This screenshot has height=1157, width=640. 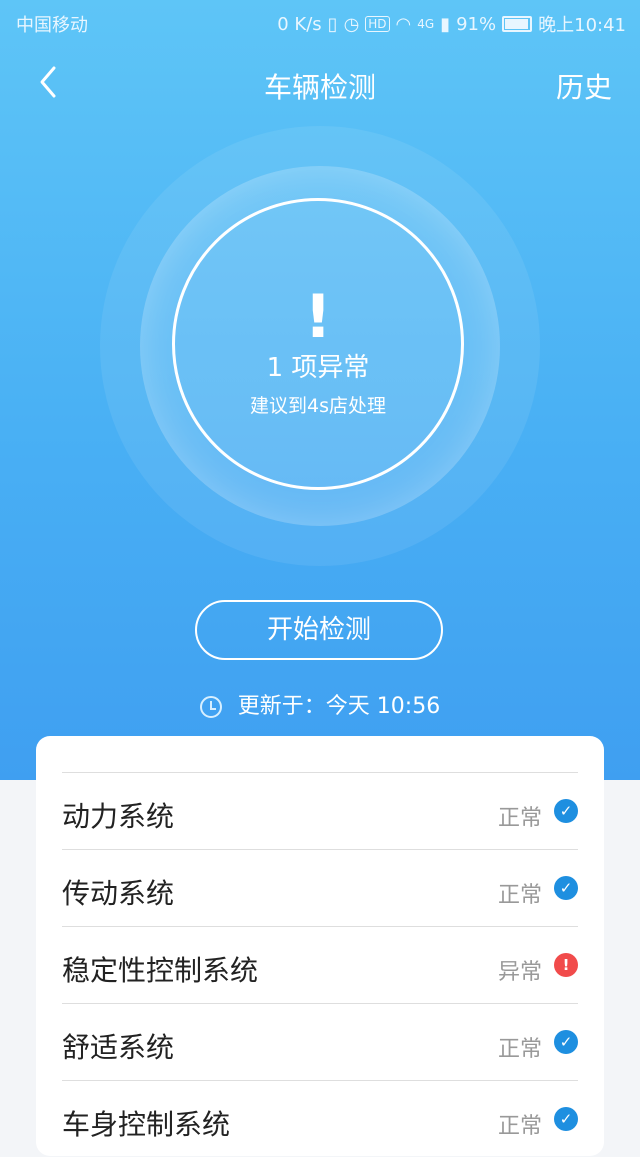 What do you see at coordinates (584, 86) in the screenshot?
I see `history-button: 历史` at bounding box center [584, 86].